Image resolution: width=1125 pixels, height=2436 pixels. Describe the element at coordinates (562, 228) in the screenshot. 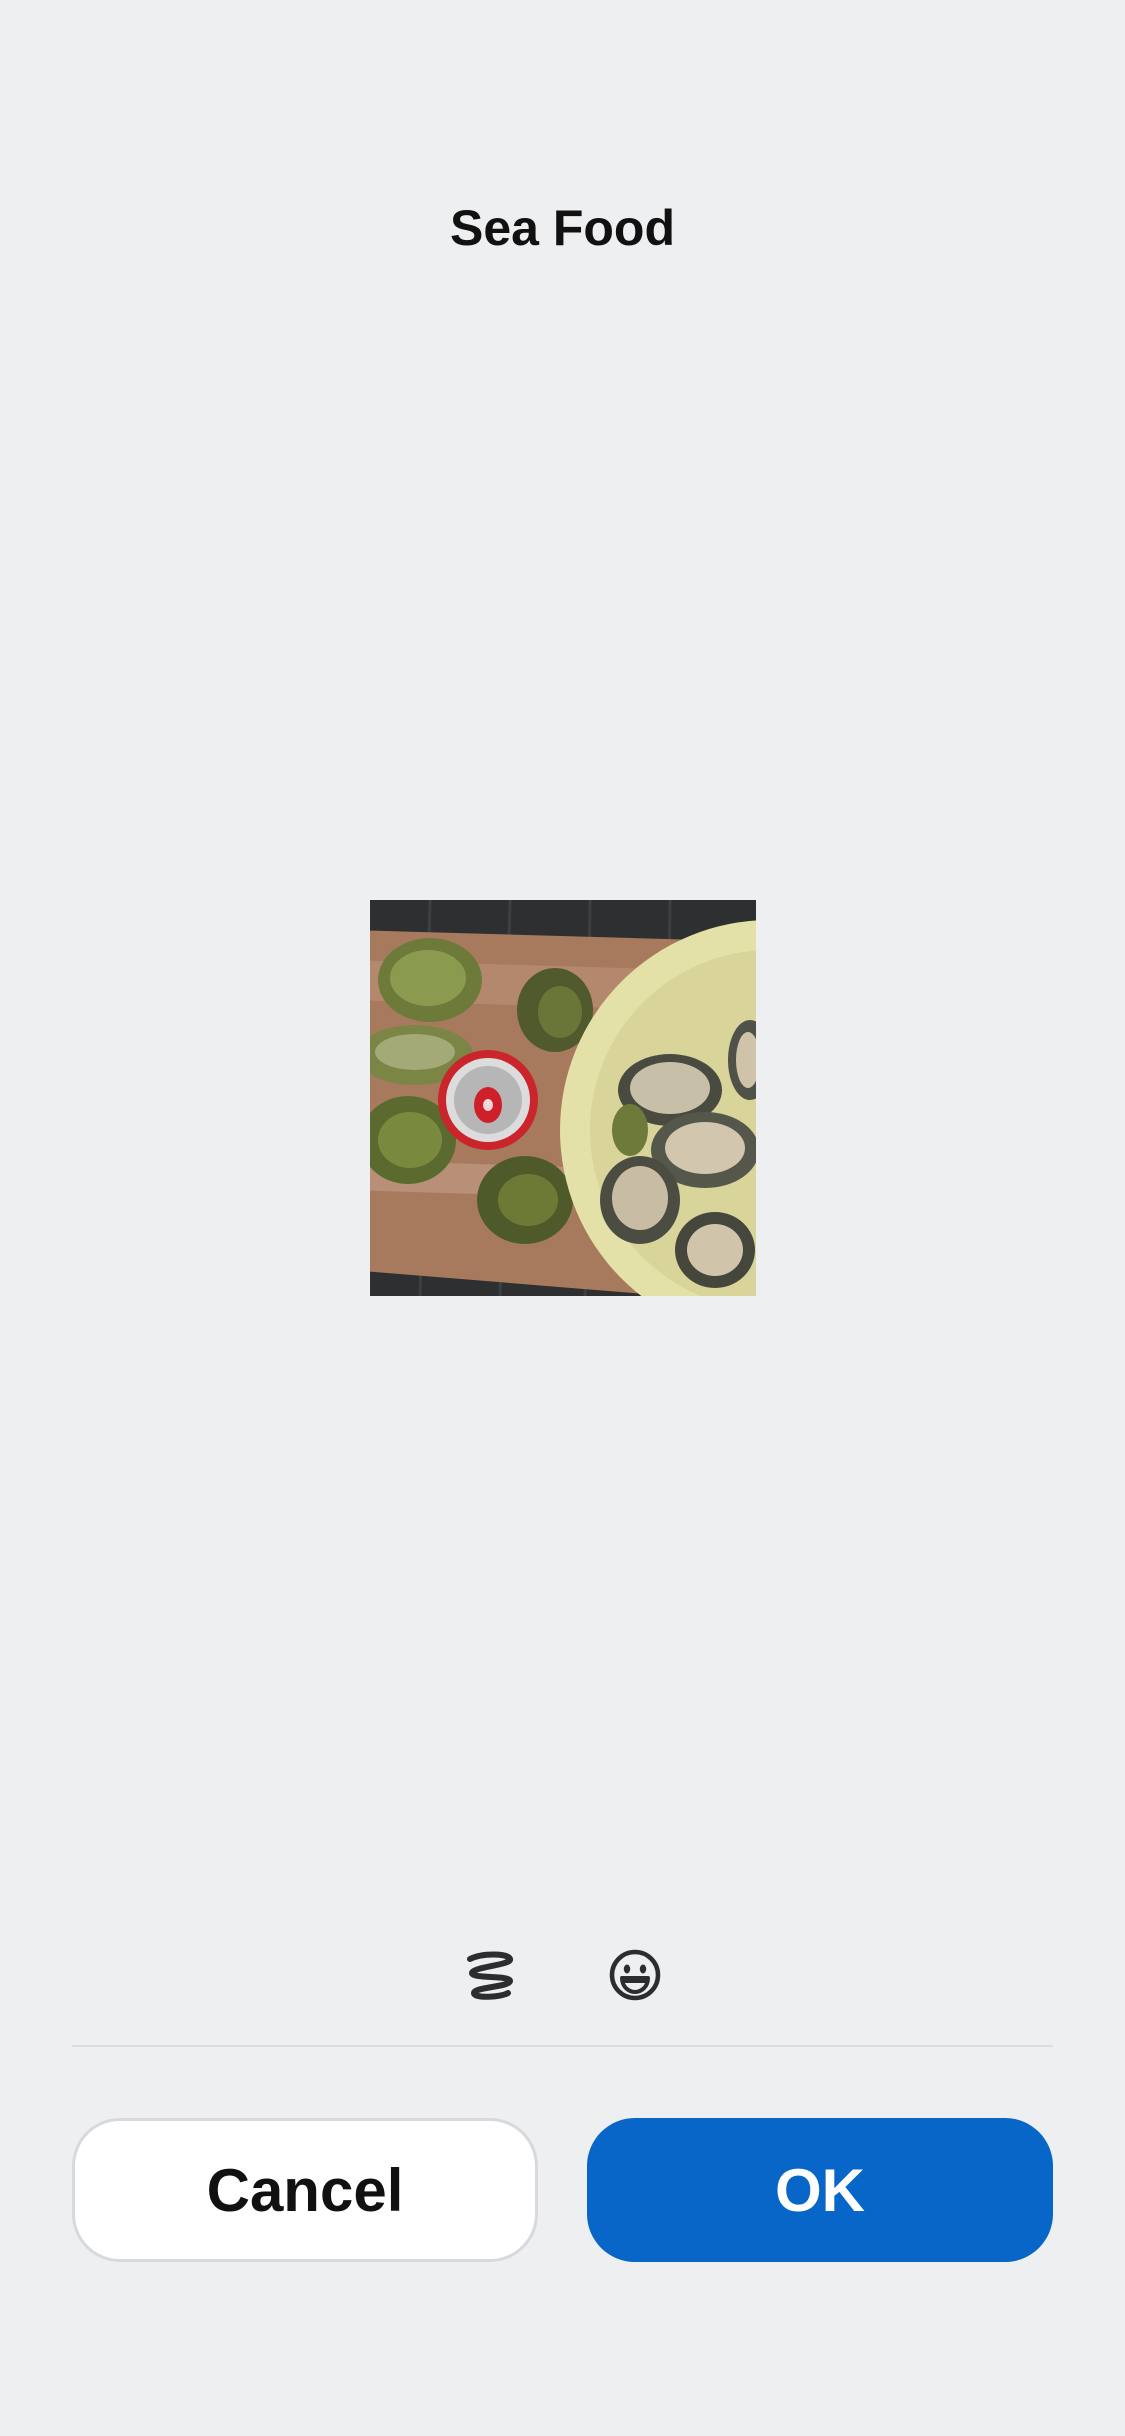

I see `page-title: Sea Food` at that location.